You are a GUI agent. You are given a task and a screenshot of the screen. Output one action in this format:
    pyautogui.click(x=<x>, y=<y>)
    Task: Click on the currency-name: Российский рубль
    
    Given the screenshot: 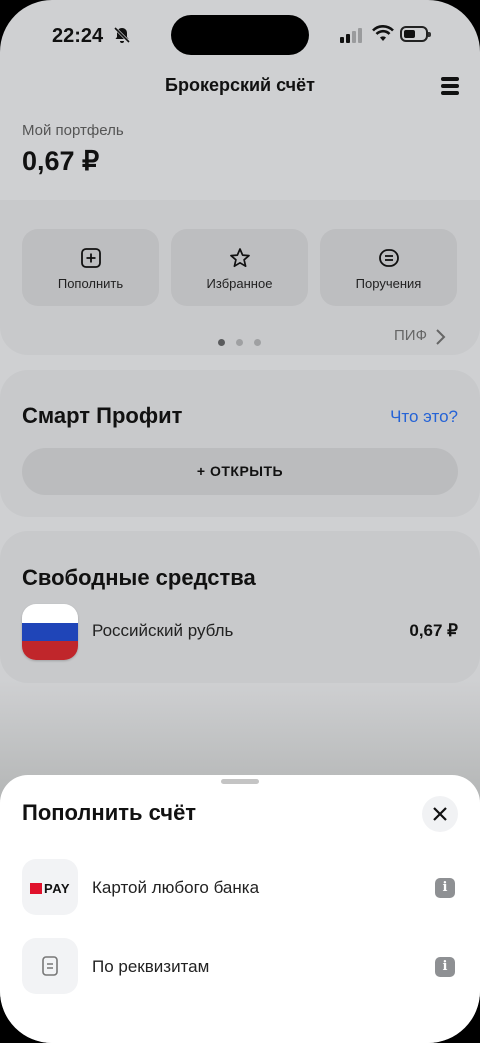 What is the action you would take?
    pyautogui.click(x=162, y=631)
    